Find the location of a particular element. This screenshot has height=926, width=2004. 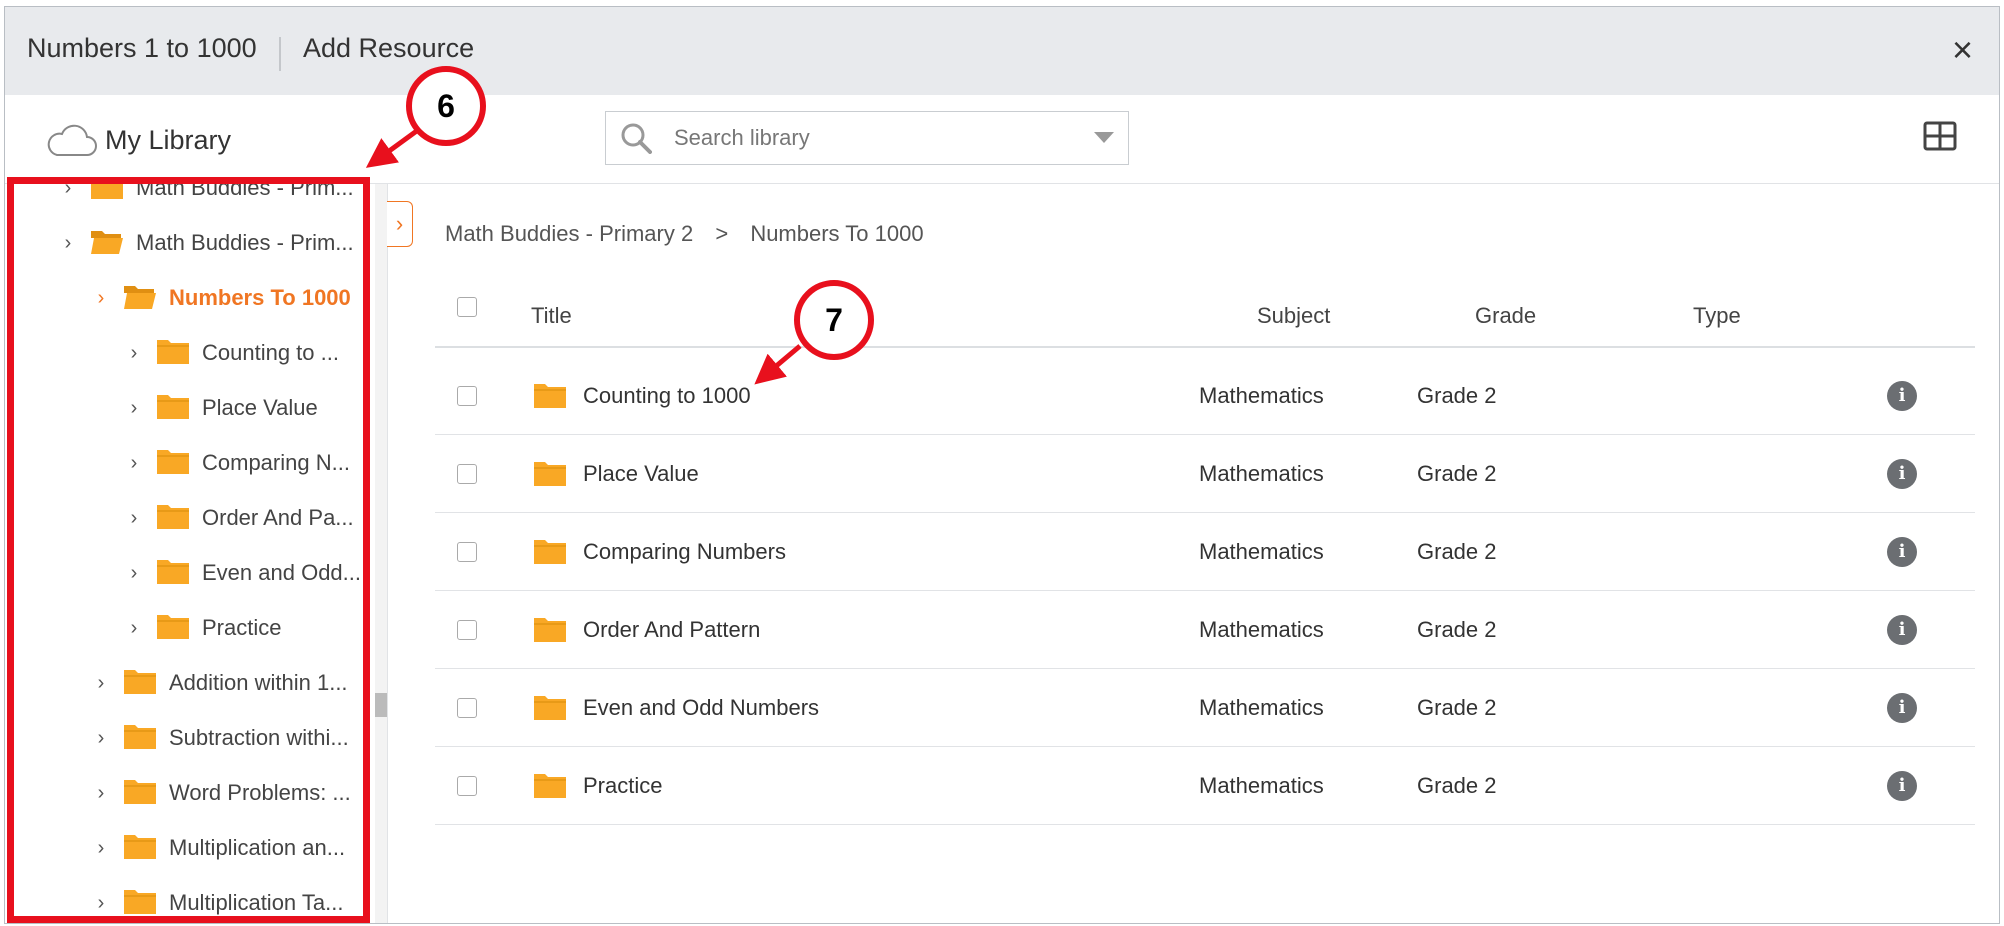

sidebar-scrollbar-thumb is located at coordinates (381, 705).